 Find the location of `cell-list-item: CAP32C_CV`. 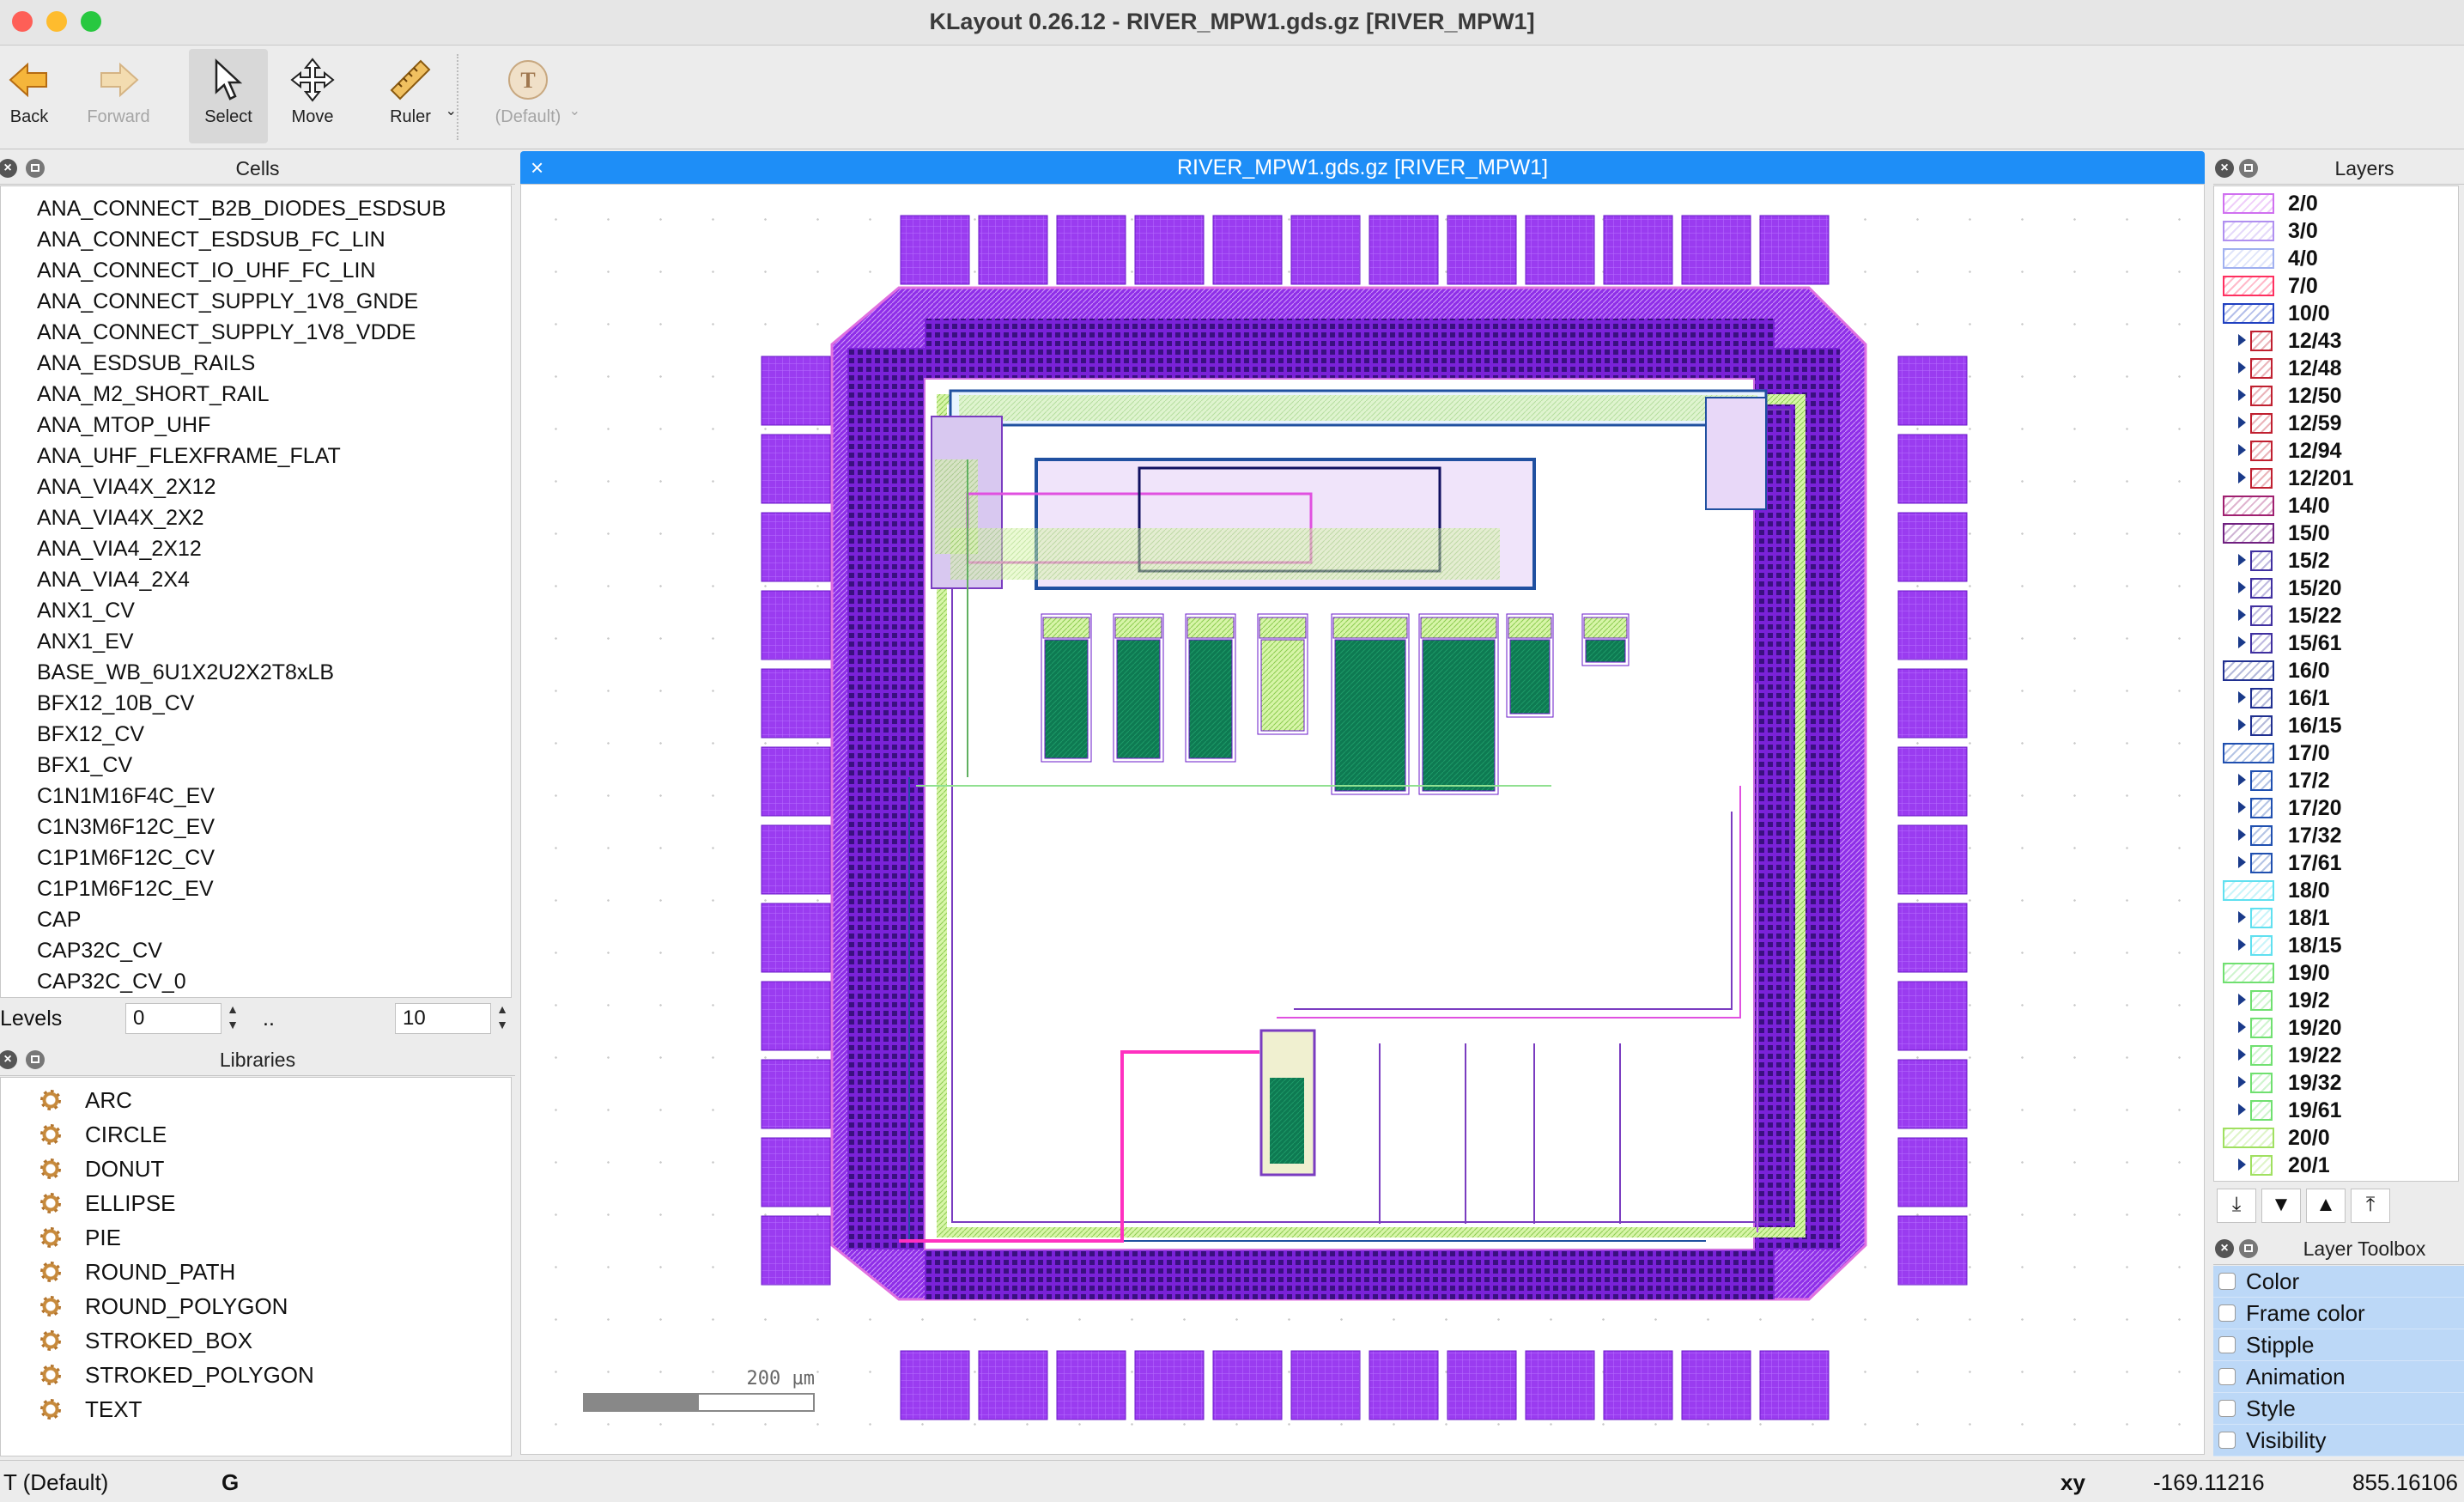

cell-list-item: CAP32C_CV is located at coordinates (256, 951).